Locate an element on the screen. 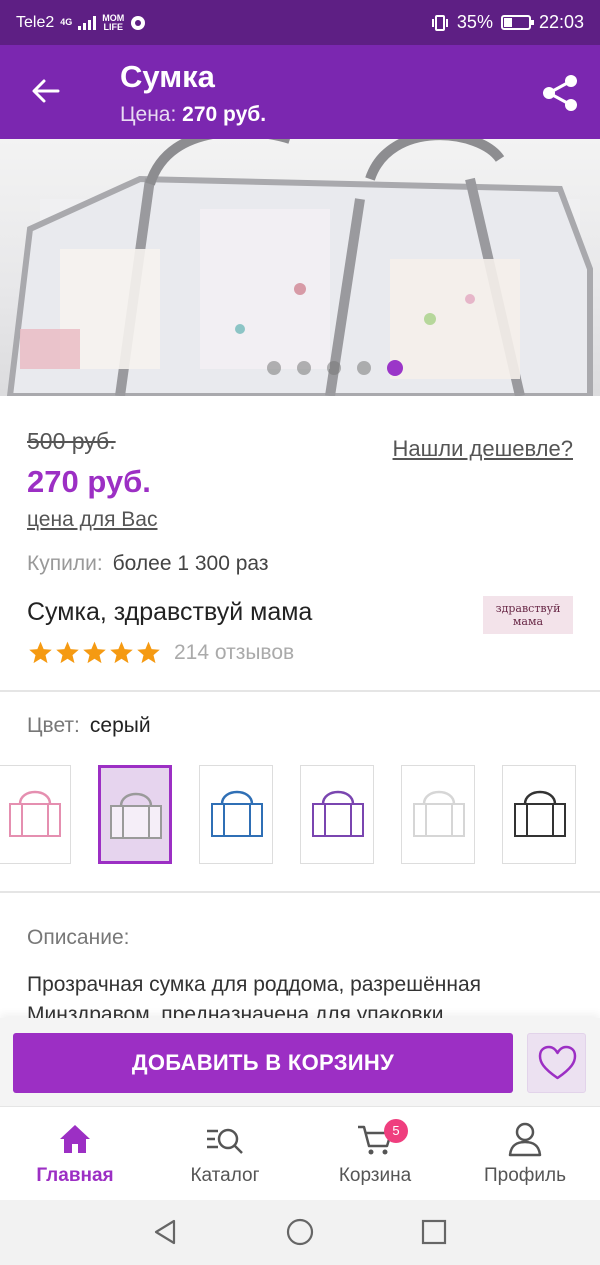  description-label: Описание: is located at coordinates (78, 937).